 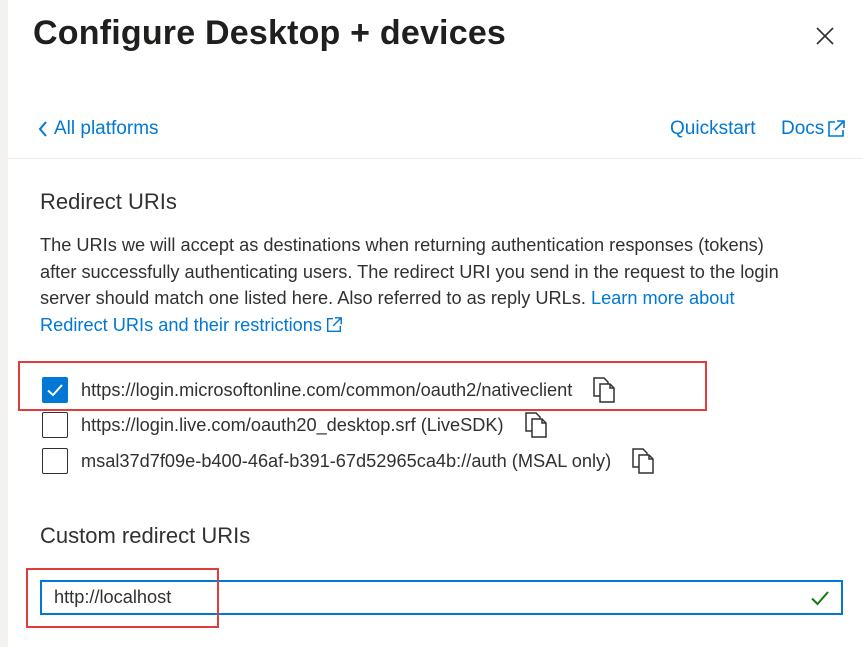 I want to click on redirect-uris-heading: Redirect URIs, so click(x=108, y=201).